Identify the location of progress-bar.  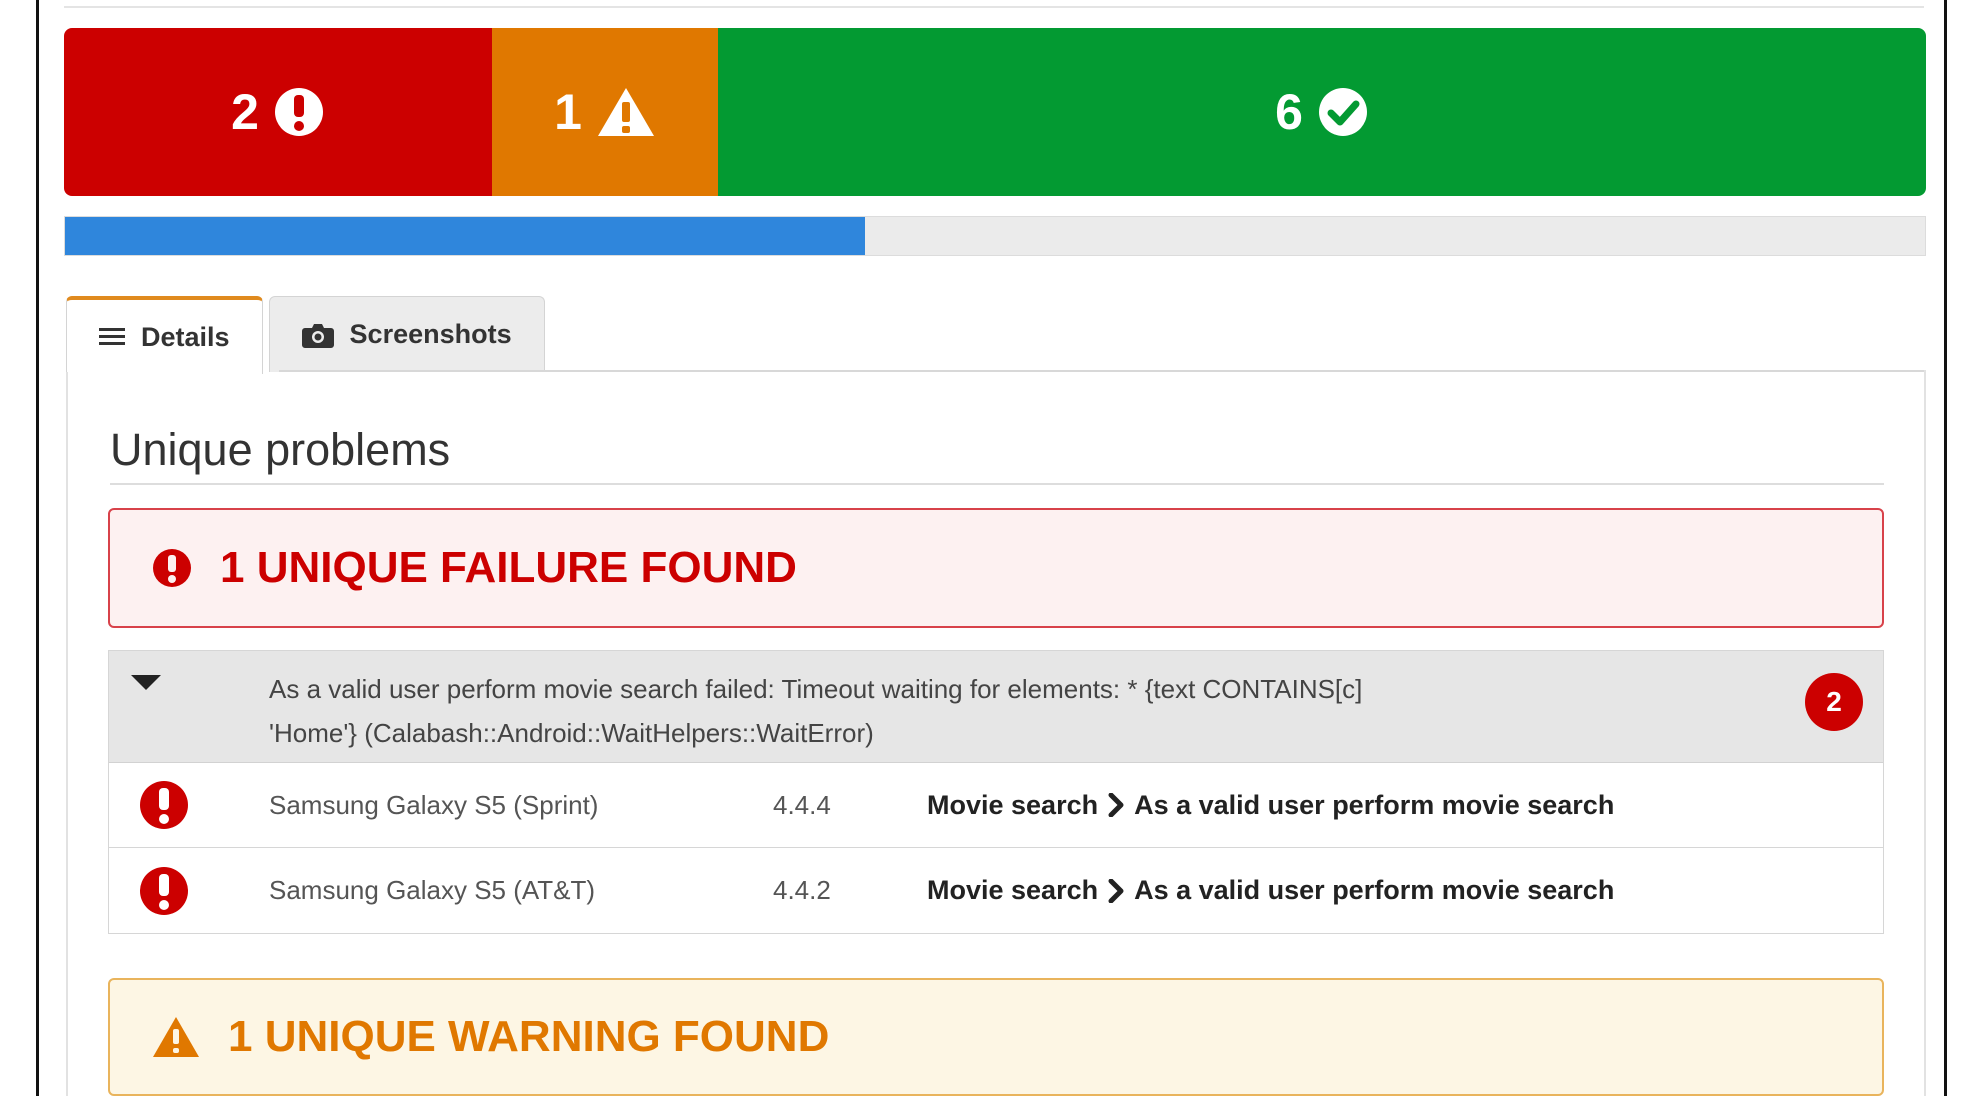
(995, 236).